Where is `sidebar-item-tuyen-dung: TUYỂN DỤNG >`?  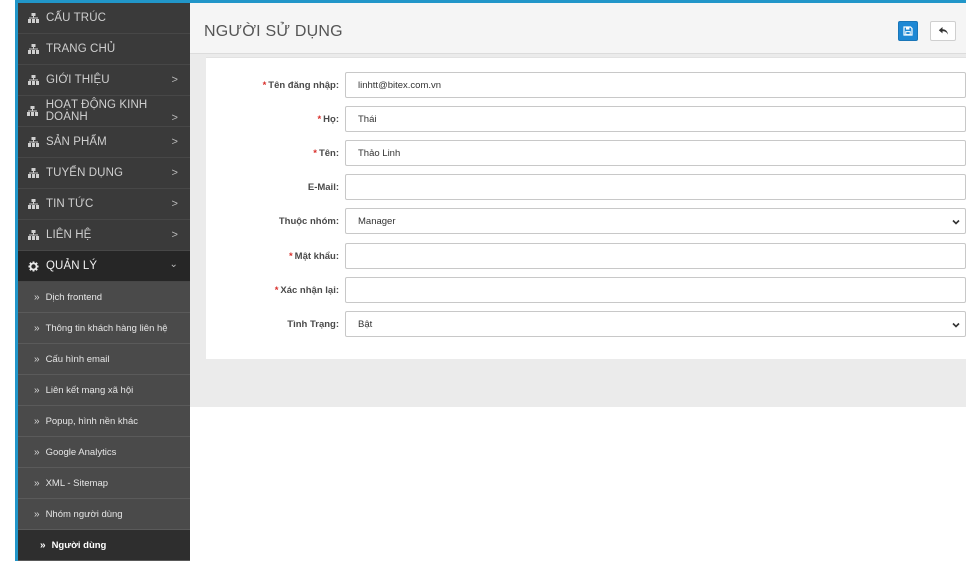 sidebar-item-tuyen-dung: TUYỂN DỤNG > is located at coordinates (104, 173).